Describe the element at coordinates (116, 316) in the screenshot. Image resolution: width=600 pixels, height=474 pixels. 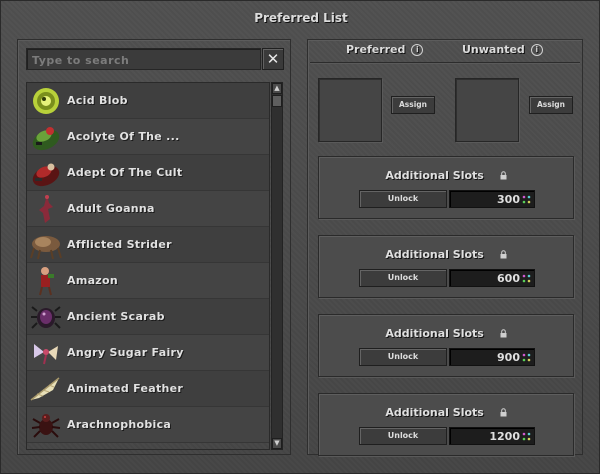
I see `creature-name: Ancient Scarab` at that location.